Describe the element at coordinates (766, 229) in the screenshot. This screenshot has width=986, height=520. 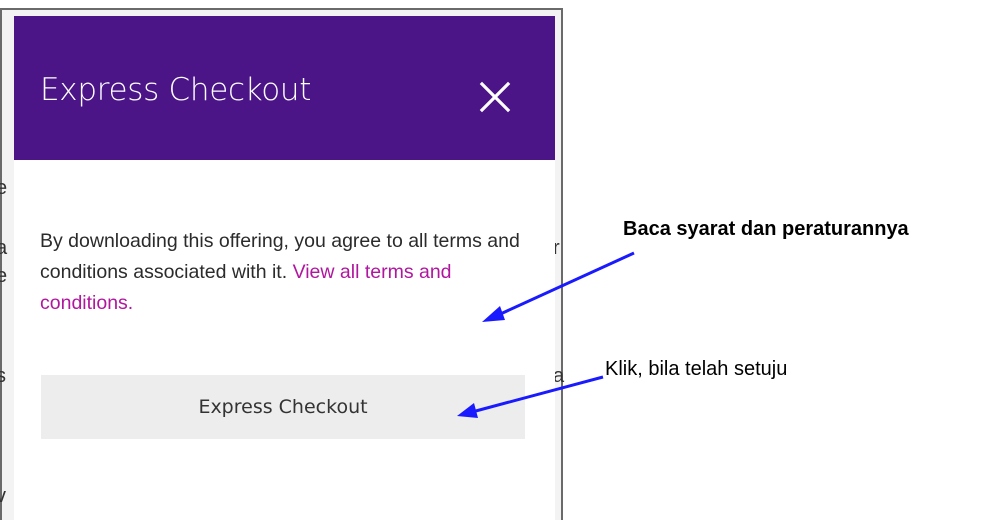
I see `terms-annotation: Baca syarat dan peraturannya` at that location.